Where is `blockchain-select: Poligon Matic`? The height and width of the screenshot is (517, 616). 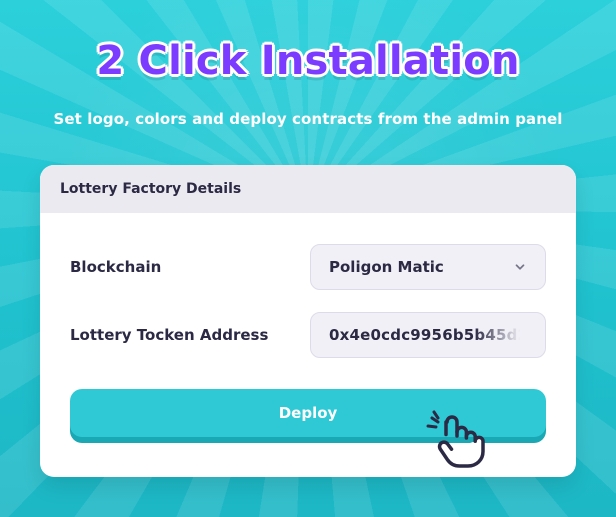
blockchain-select: Poligon Matic is located at coordinates (428, 267).